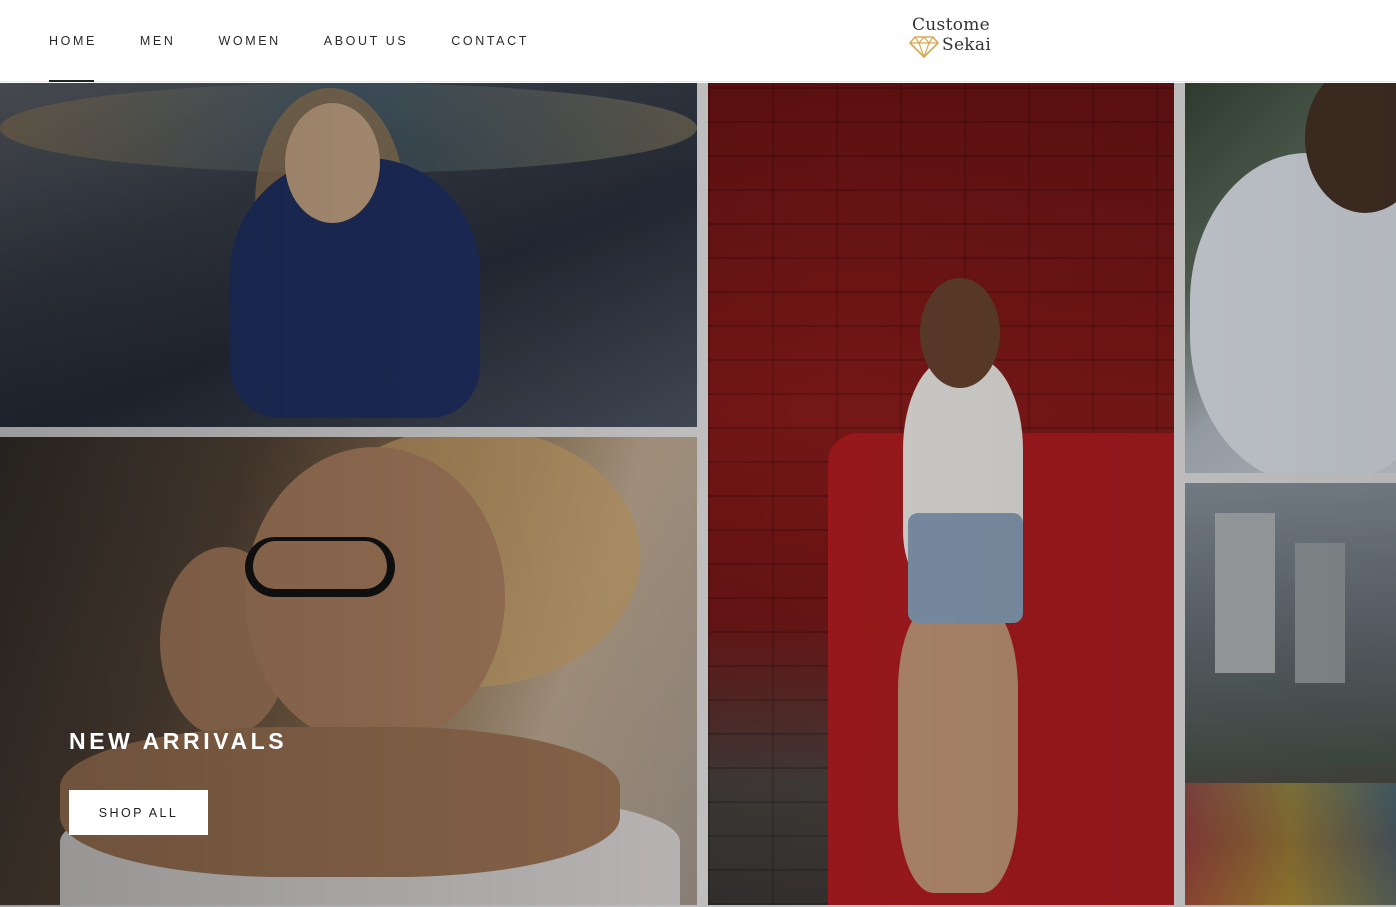 This screenshot has height=907, width=1396. Describe the element at coordinates (310, 41) in the screenshot. I see `main-nav: HOME MEN WOMEN ABOUT US CONTACT` at that location.